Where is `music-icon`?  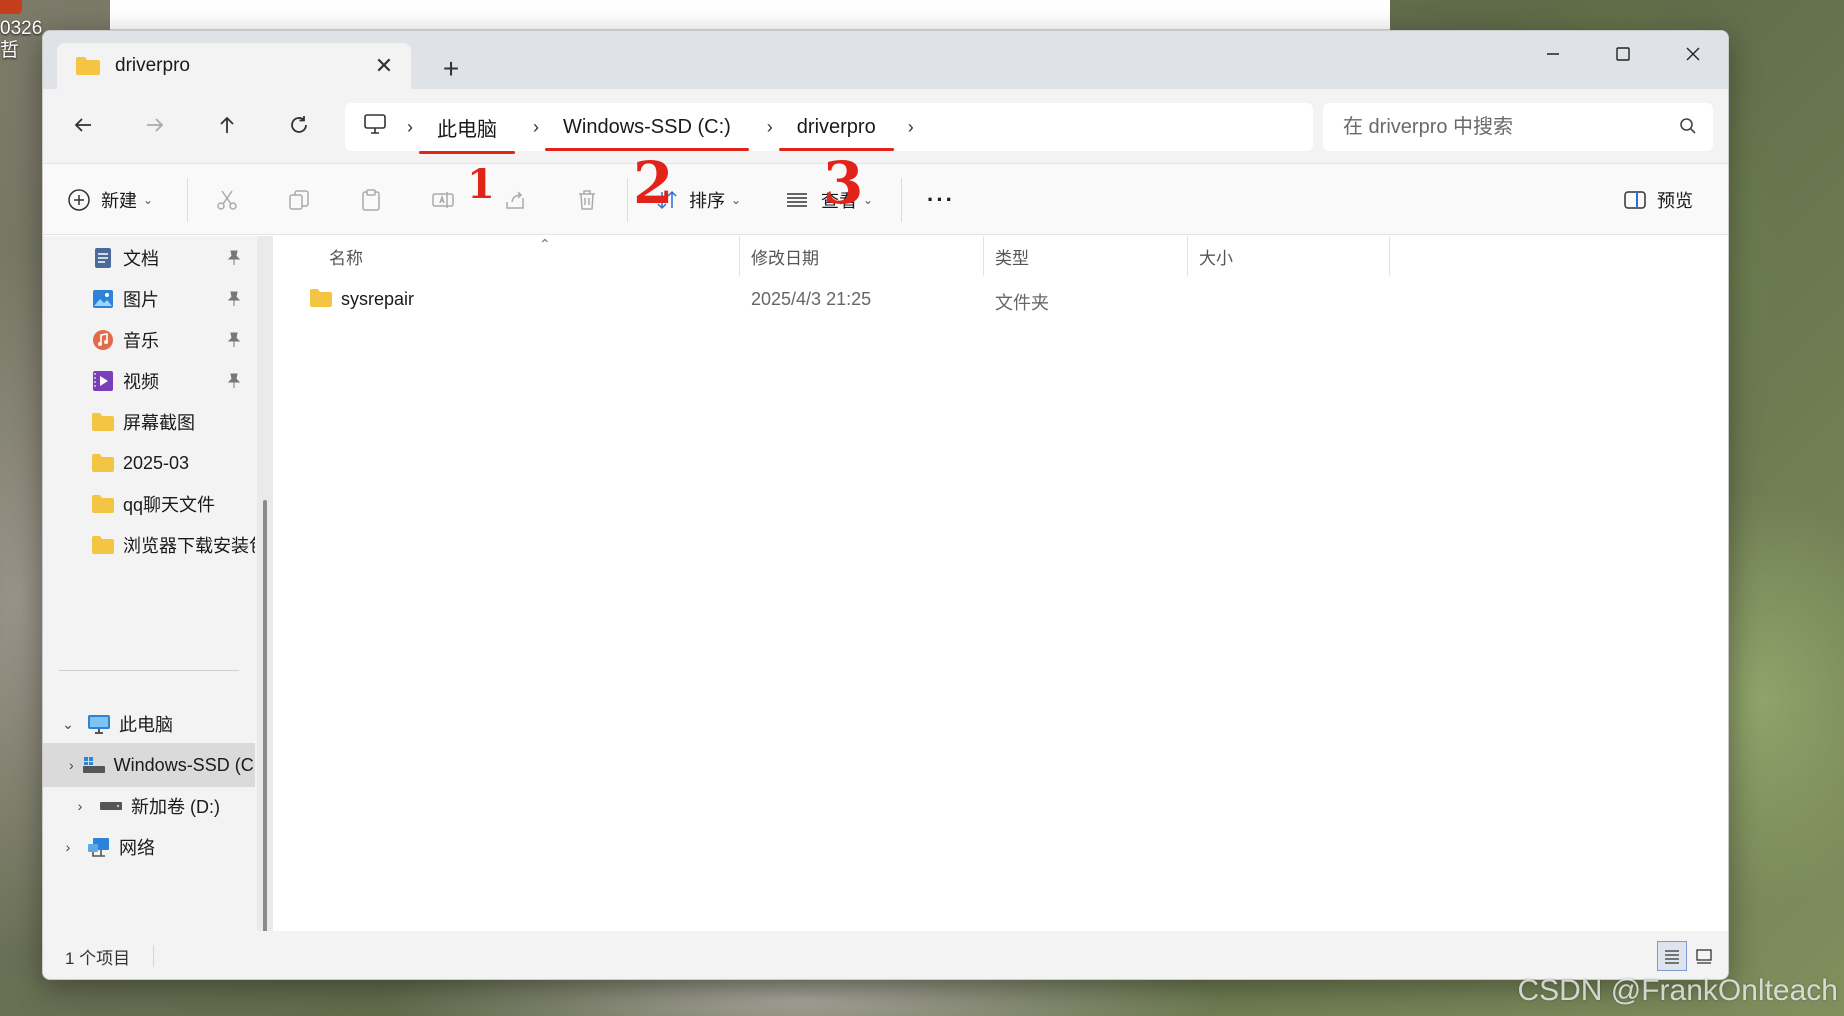 music-icon is located at coordinates (103, 340).